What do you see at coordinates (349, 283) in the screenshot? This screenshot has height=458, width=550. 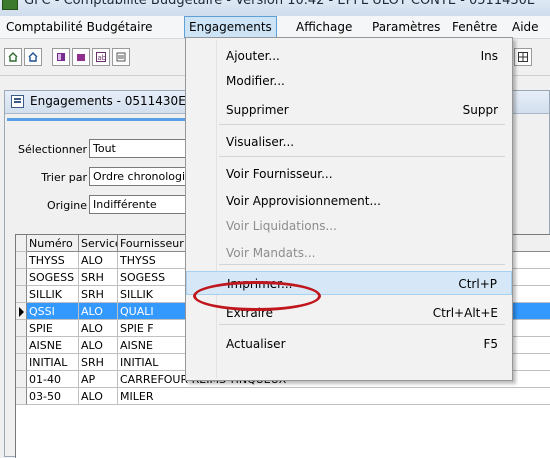 I see `menu-item-imprimer: Imprimer... Ctrl+P` at bounding box center [349, 283].